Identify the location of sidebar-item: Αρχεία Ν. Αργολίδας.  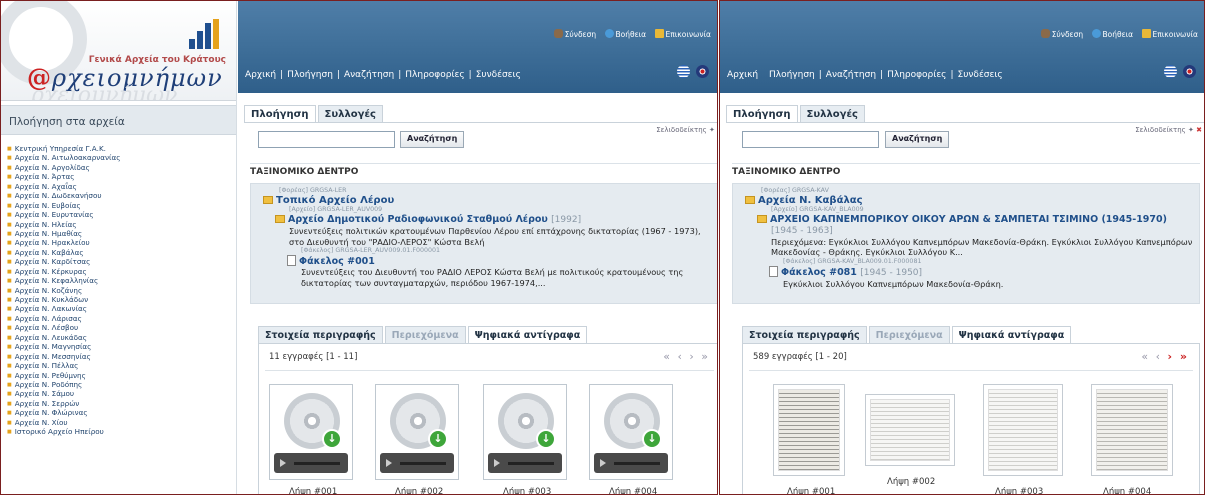
(121, 167).